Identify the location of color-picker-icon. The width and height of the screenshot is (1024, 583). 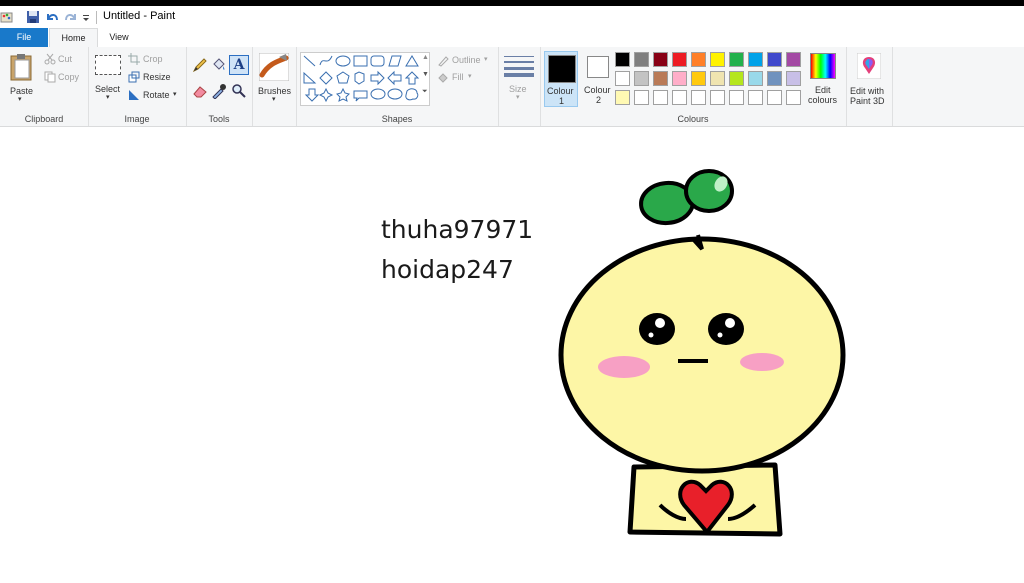
(219, 91).